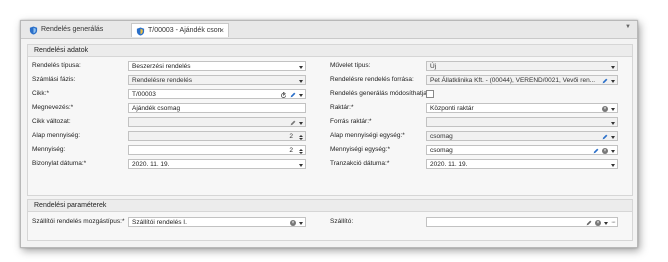 This screenshot has height=262, width=668. Describe the element at coordinates (40, 93) in the screenshot. I see `label-cikk: Cikk:*` at that location.